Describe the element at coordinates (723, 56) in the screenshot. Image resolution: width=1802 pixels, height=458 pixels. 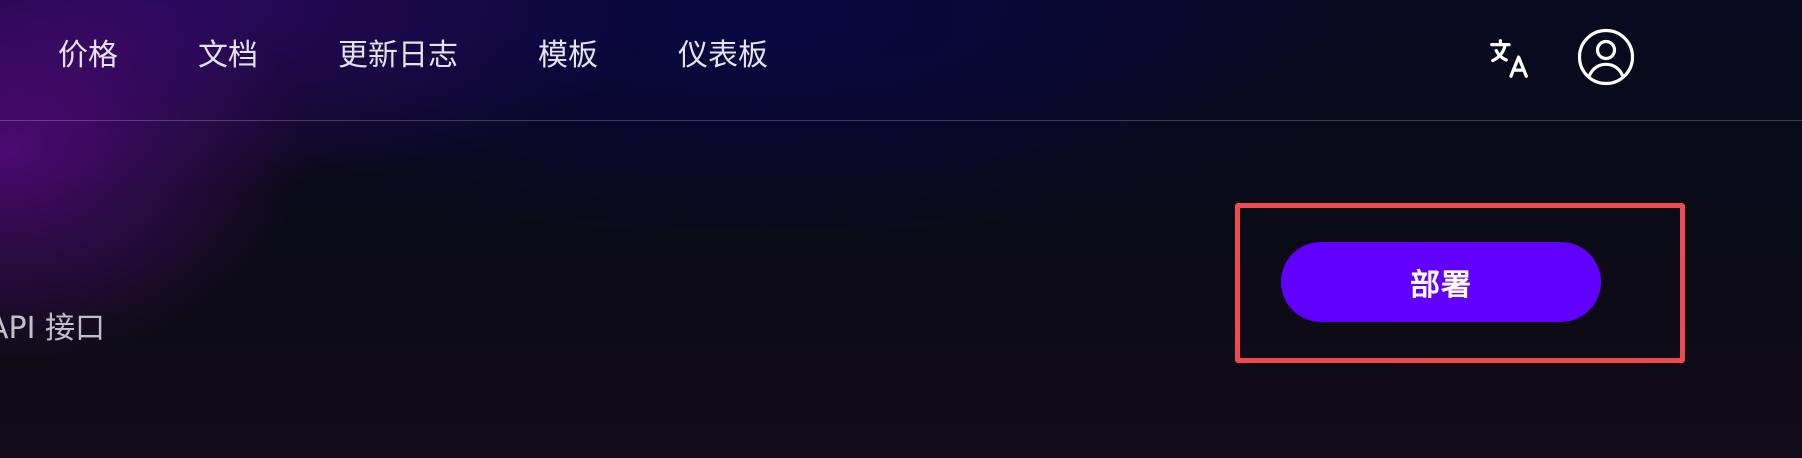
I see `nav-link-dashboard: 仪表板` at that location.